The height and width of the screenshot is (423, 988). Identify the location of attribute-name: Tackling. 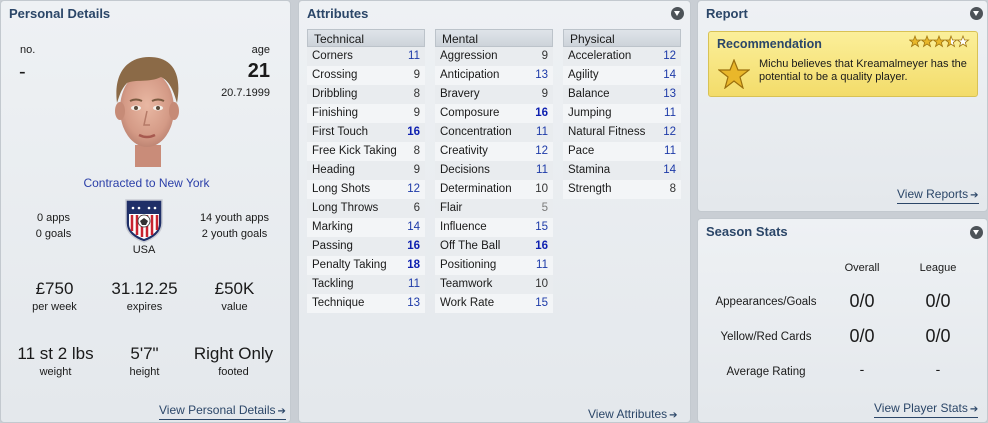
(333, 284).